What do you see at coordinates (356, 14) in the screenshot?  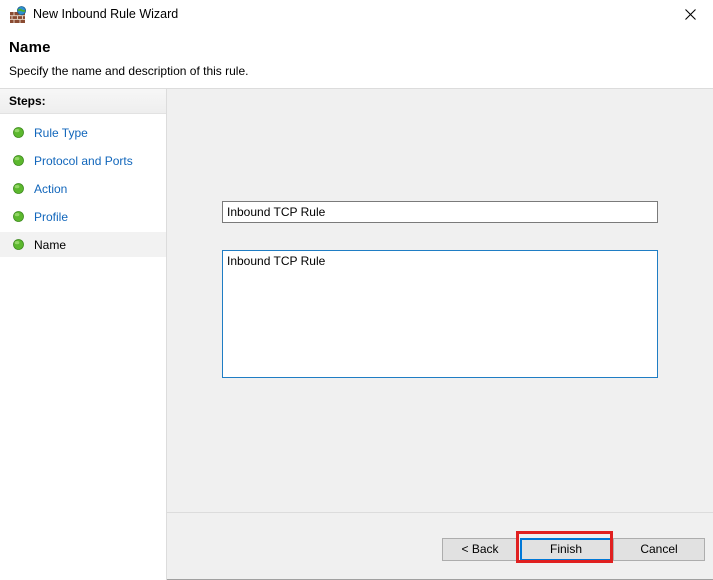 I see `title-bar: New Inbound Rule Wizard` at bounding box center [356, 14].